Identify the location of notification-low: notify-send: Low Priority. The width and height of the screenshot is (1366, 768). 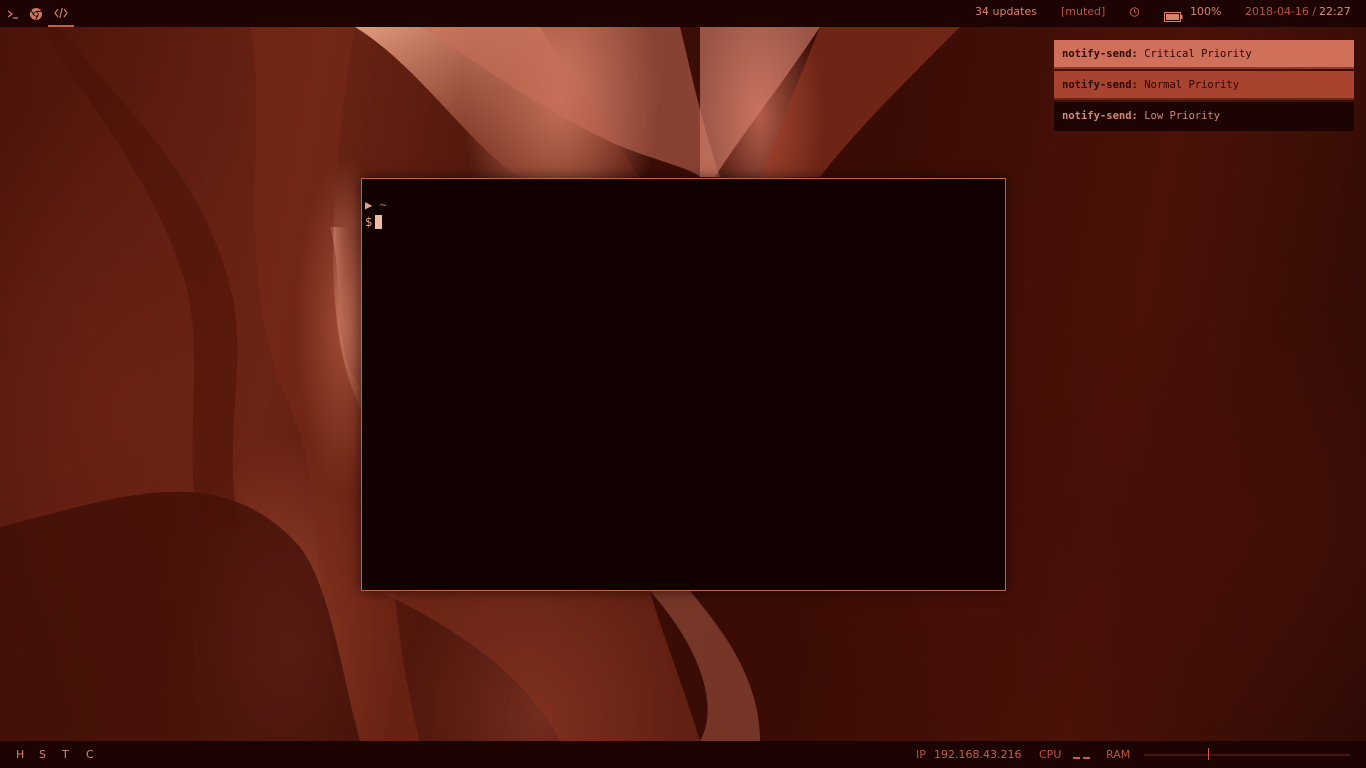
(1204, 116).